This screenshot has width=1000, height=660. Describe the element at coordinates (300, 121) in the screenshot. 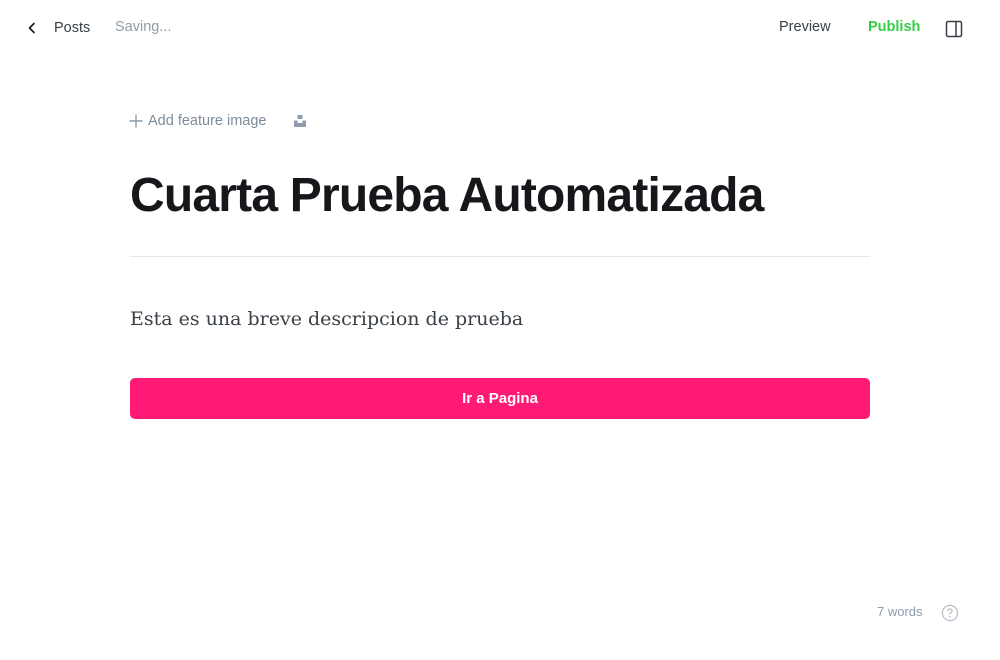

I see `unsplash-icon` at that location.